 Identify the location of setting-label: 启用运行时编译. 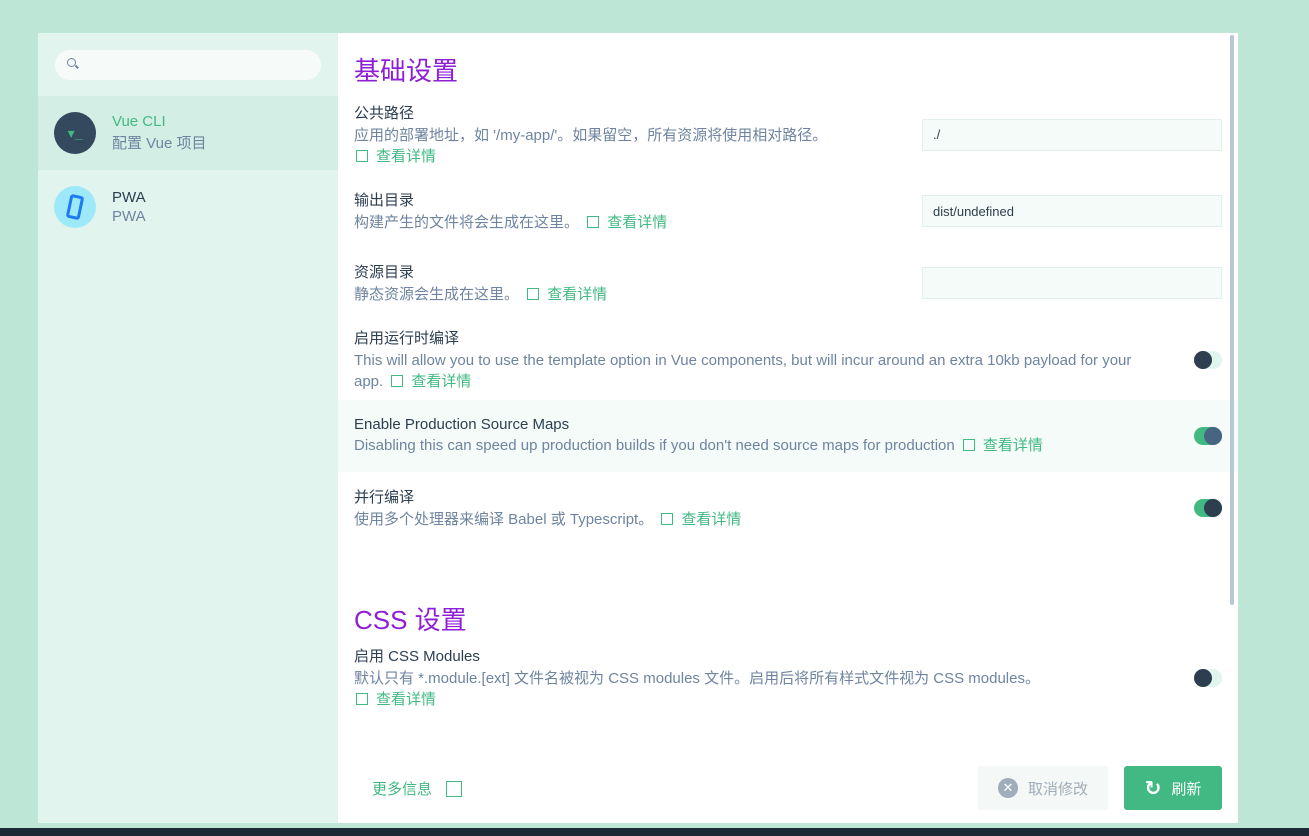
(407, 338).